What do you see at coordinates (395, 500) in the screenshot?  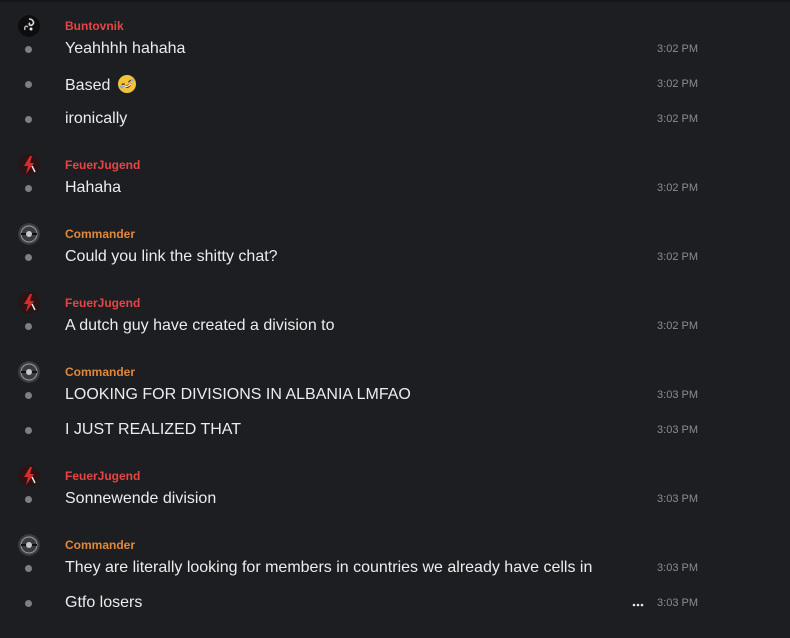 I see `message-row: Sonnewende division 3:03 PM` at bounding box center [395, 500].